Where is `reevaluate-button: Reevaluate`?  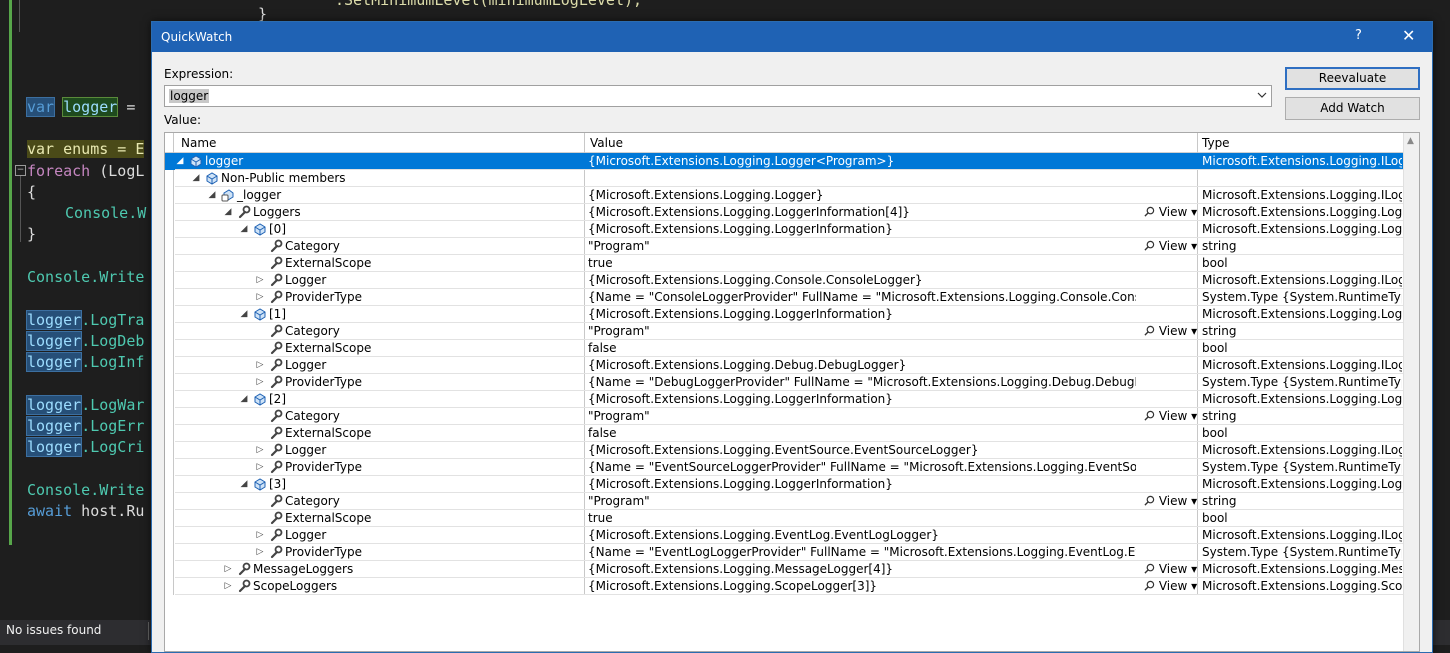 reevaluate-button: Reevaluate is located at coordinates (1352, 78).